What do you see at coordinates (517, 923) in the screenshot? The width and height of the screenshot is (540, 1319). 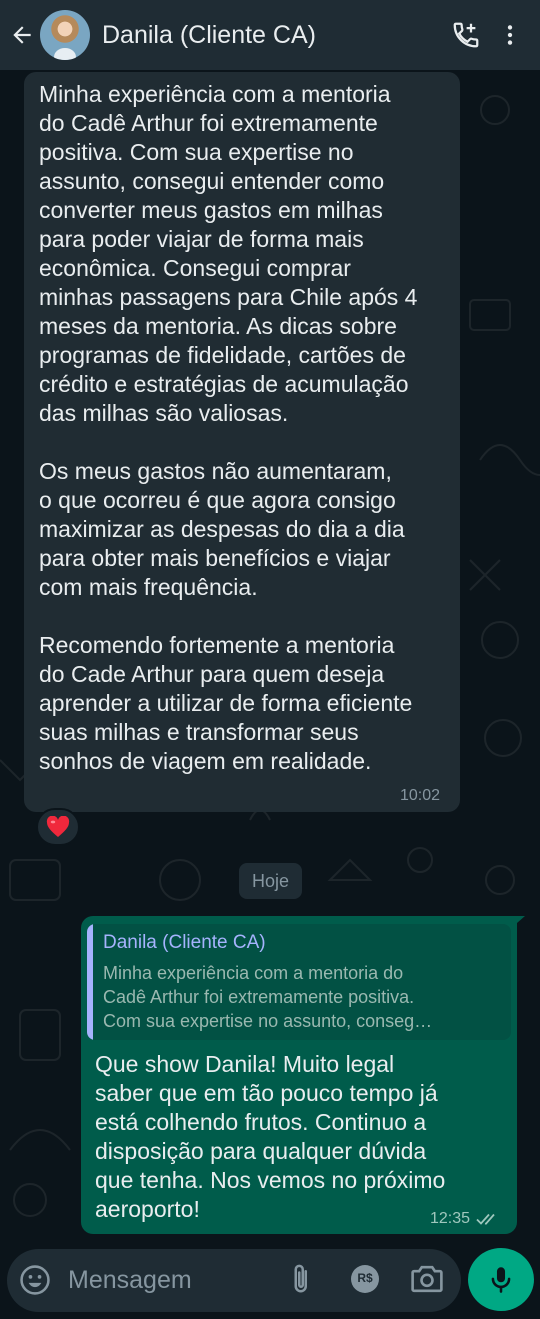 I see `outgoing-bubble-tail` at bounding box center [517, 923].